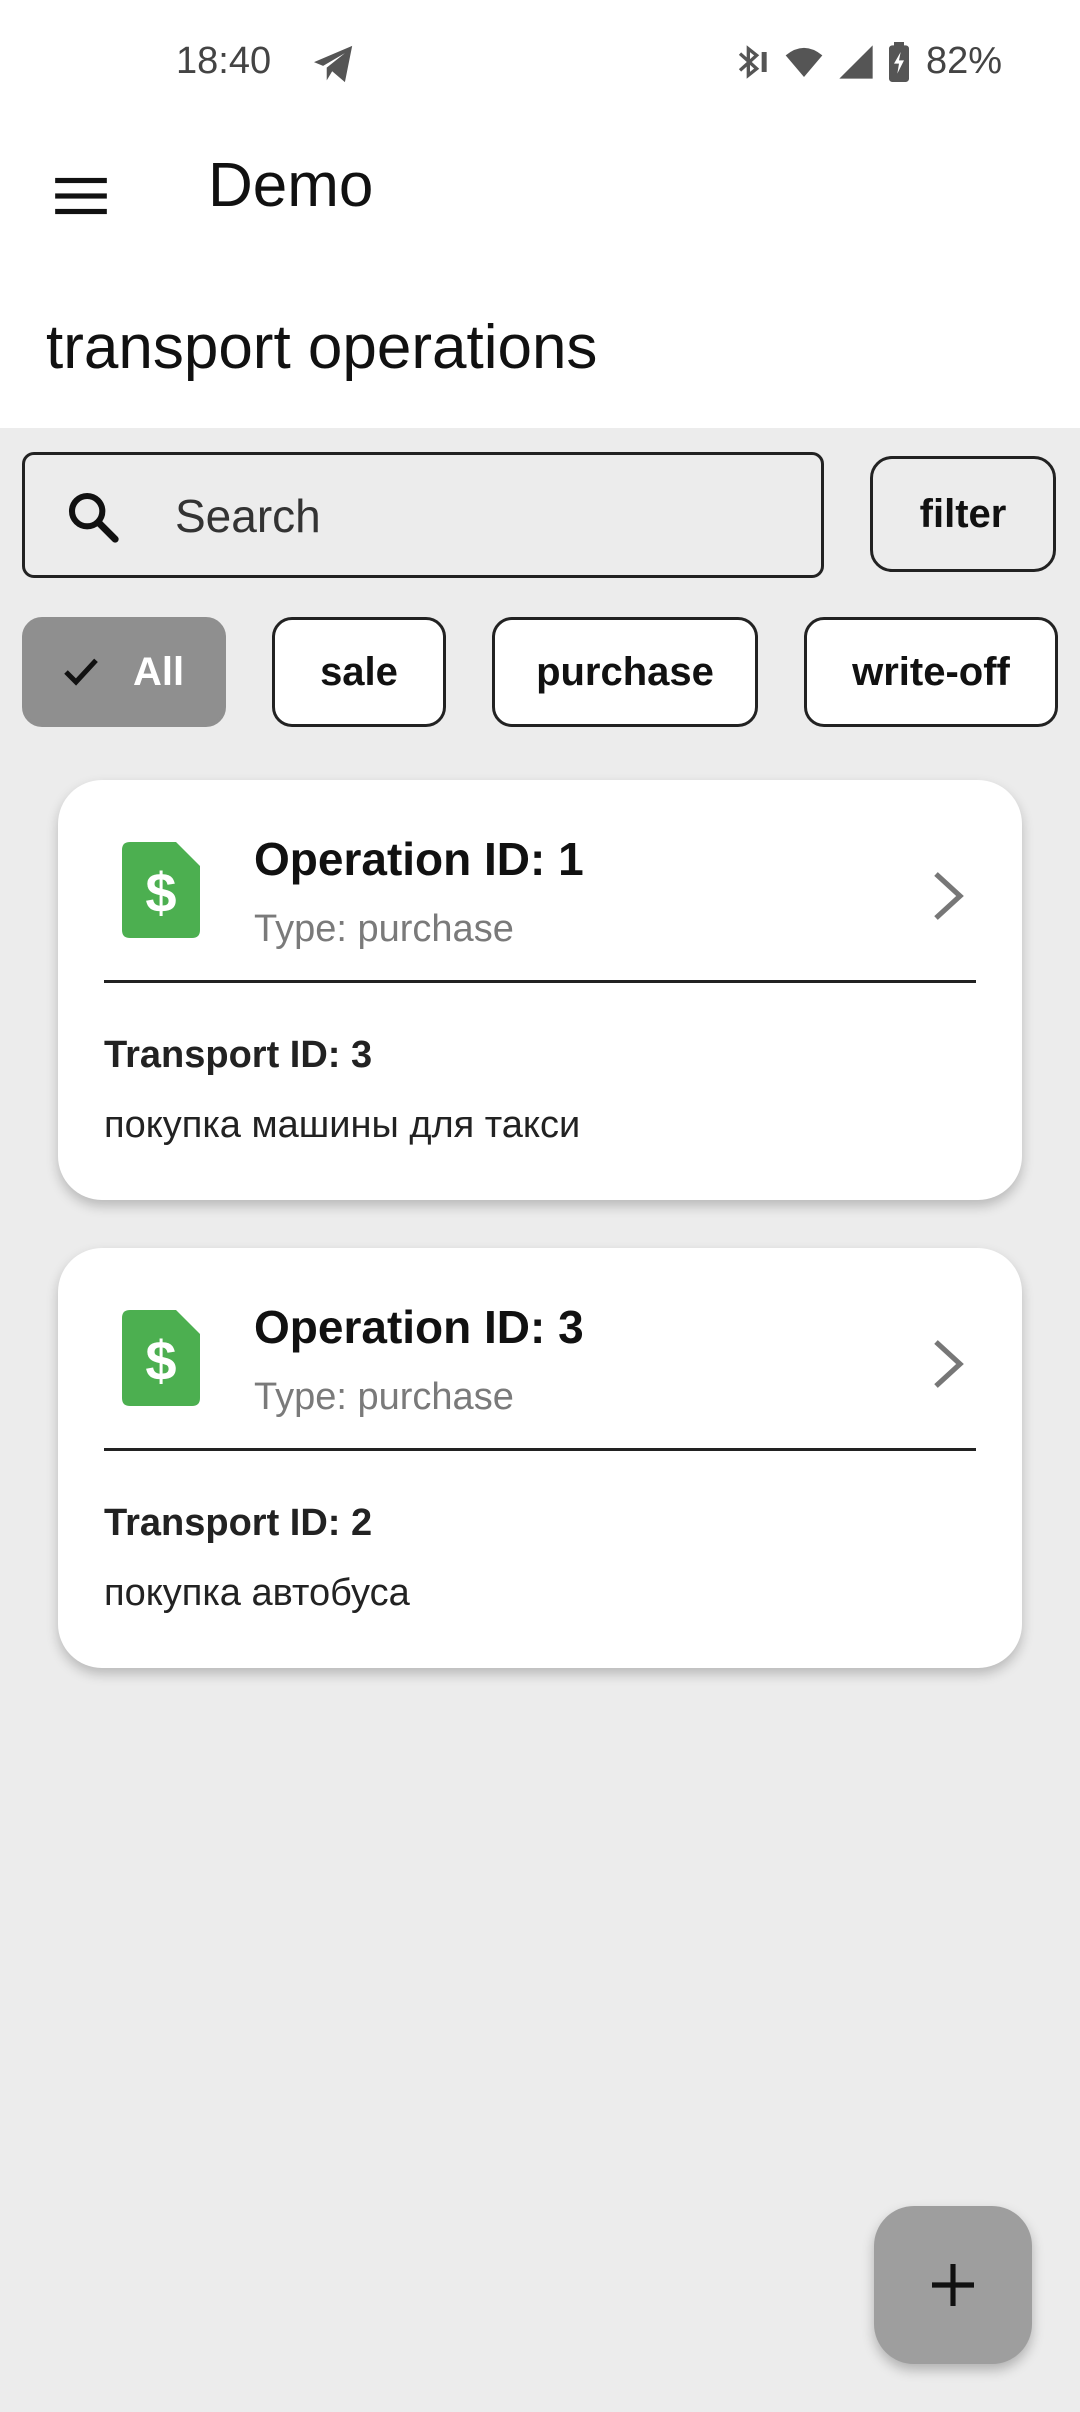  Describe the element at coordinates (291, 185) in the screenshot. I see `app-title: Demo` at that location.